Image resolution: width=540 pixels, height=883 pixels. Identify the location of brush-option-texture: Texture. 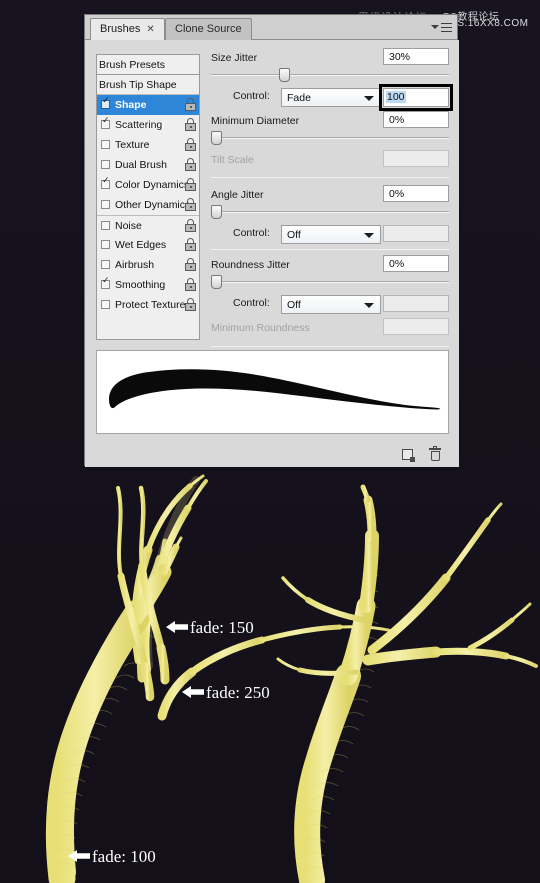
(148, 145).